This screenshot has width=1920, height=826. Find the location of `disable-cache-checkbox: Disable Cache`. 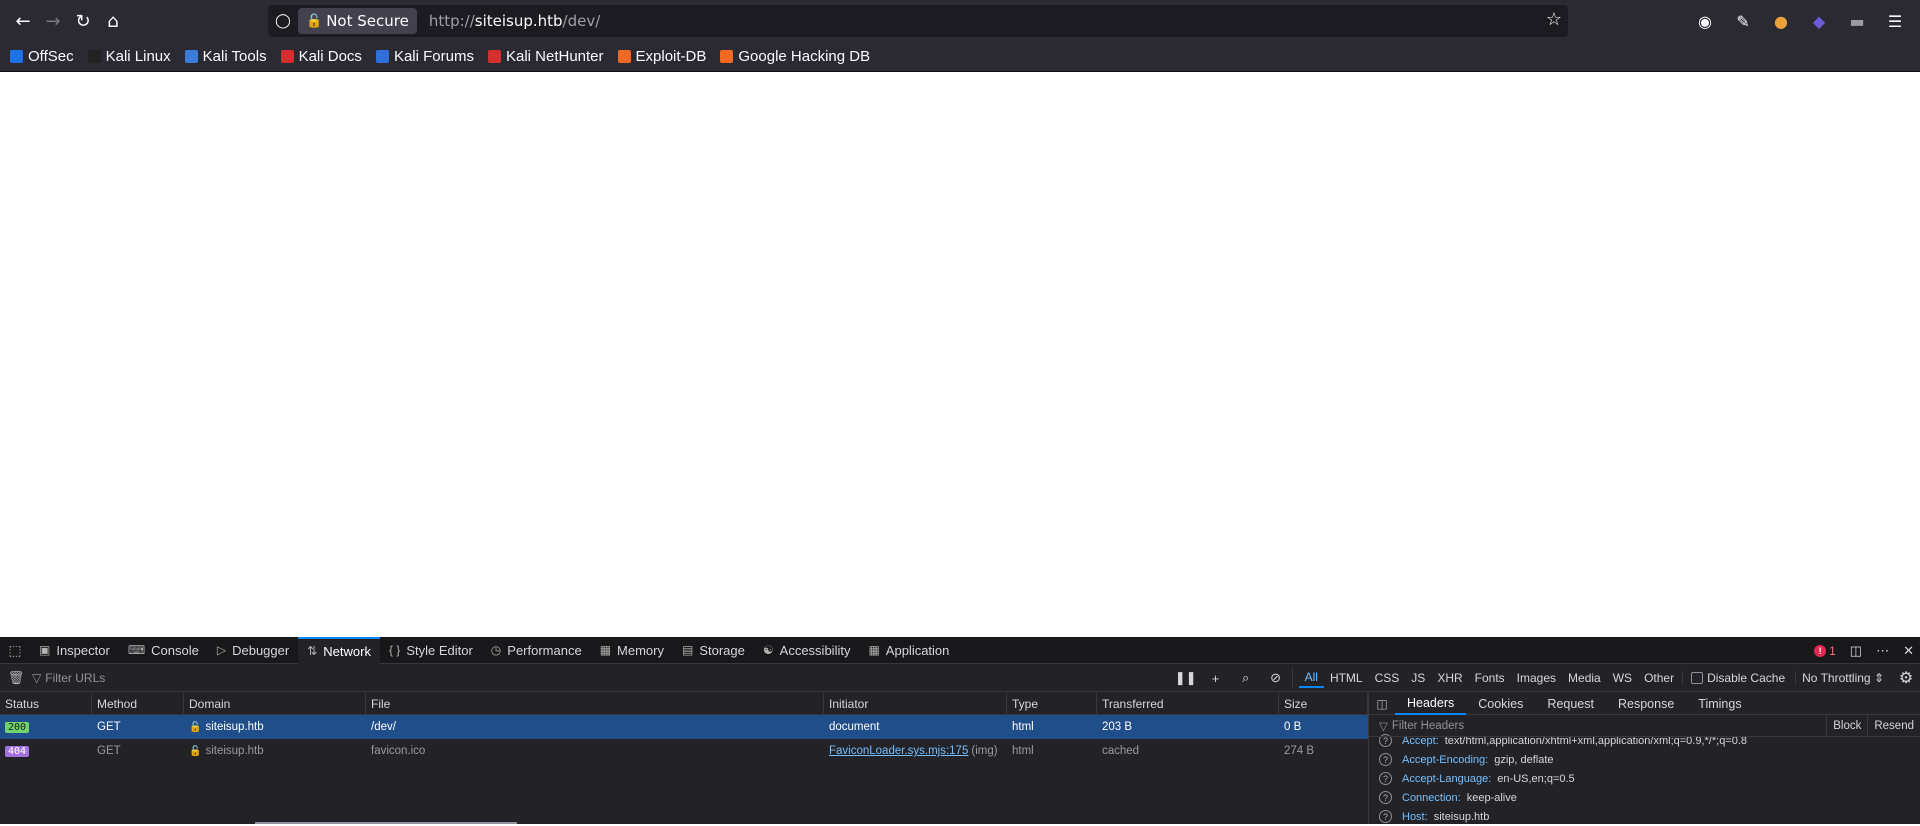

disable-cache-checkbox: Disable Cache is located at coordinates (1737, 678).